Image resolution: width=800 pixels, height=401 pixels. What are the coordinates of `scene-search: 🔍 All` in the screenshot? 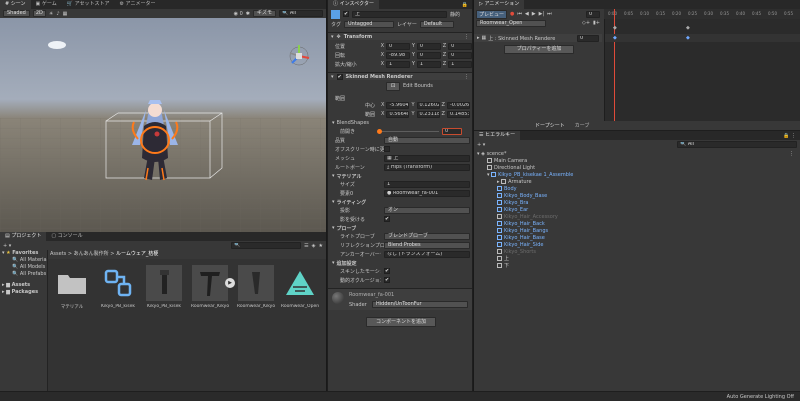 It's located at (301, 13).